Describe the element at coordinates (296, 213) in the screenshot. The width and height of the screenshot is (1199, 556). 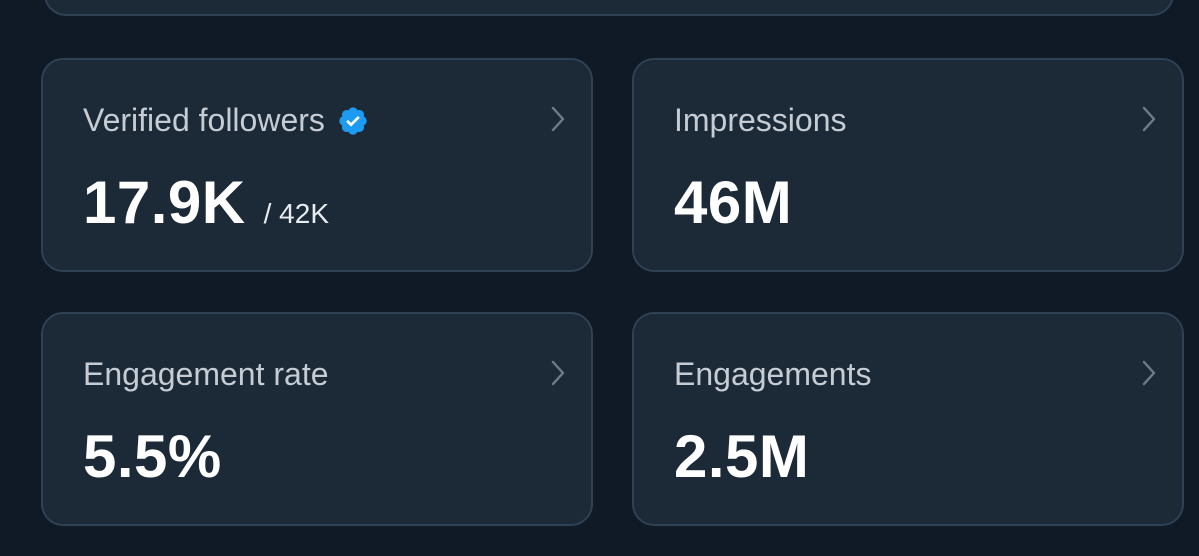
I see `stat-sub-value: / 42K` at that location.